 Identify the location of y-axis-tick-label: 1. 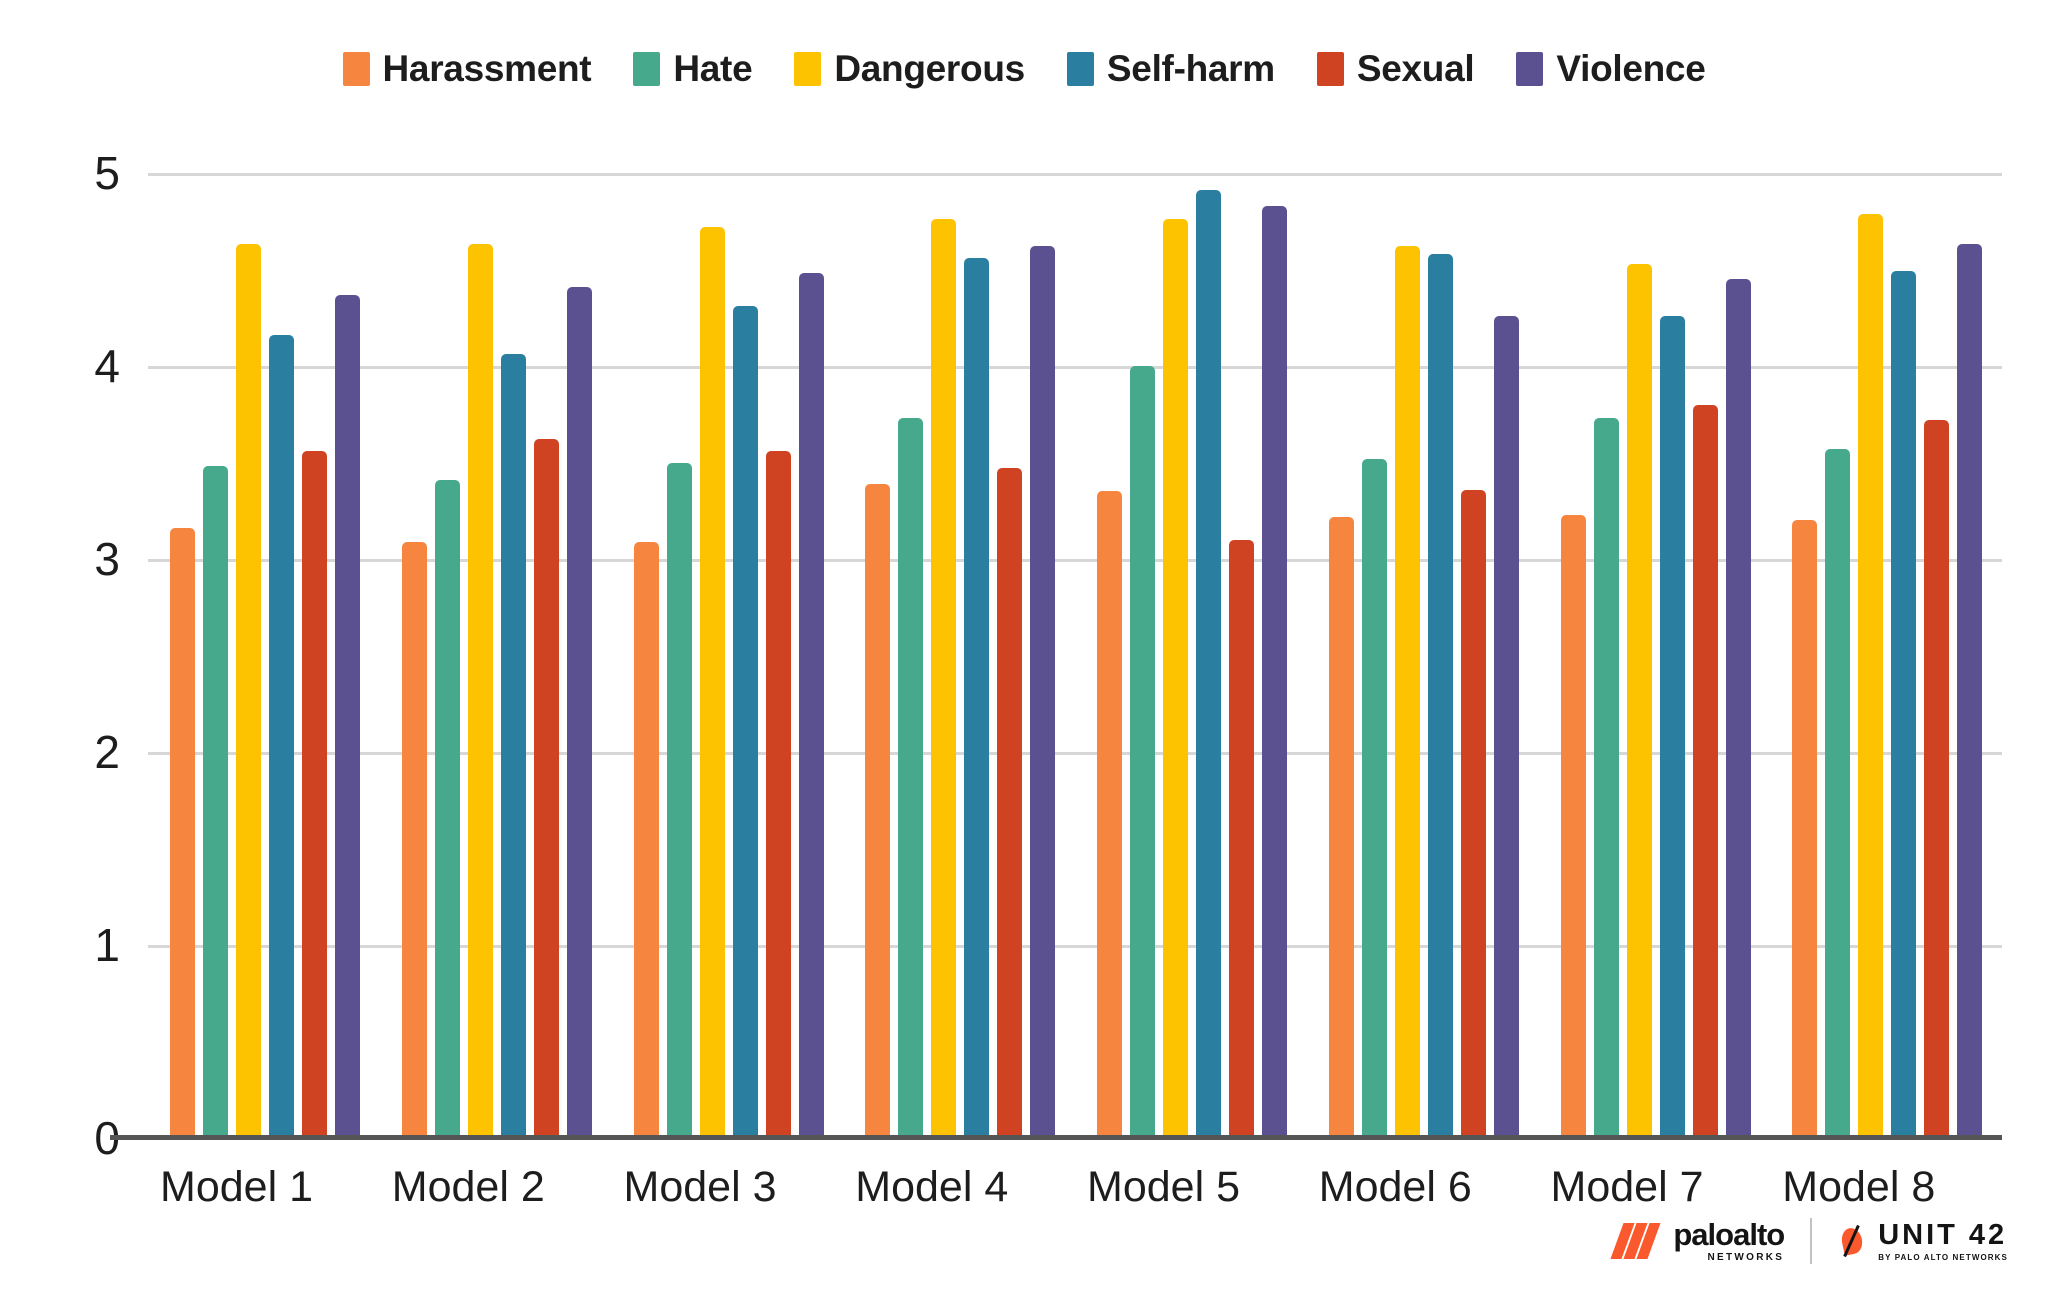
(107, 945).